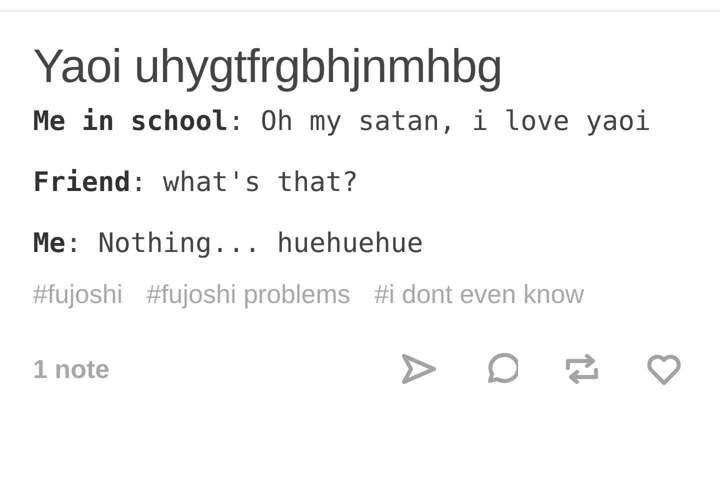 This screenshot has height=498, width=720. I want to click on tag-link: #i dont even know, so click(479, 294).